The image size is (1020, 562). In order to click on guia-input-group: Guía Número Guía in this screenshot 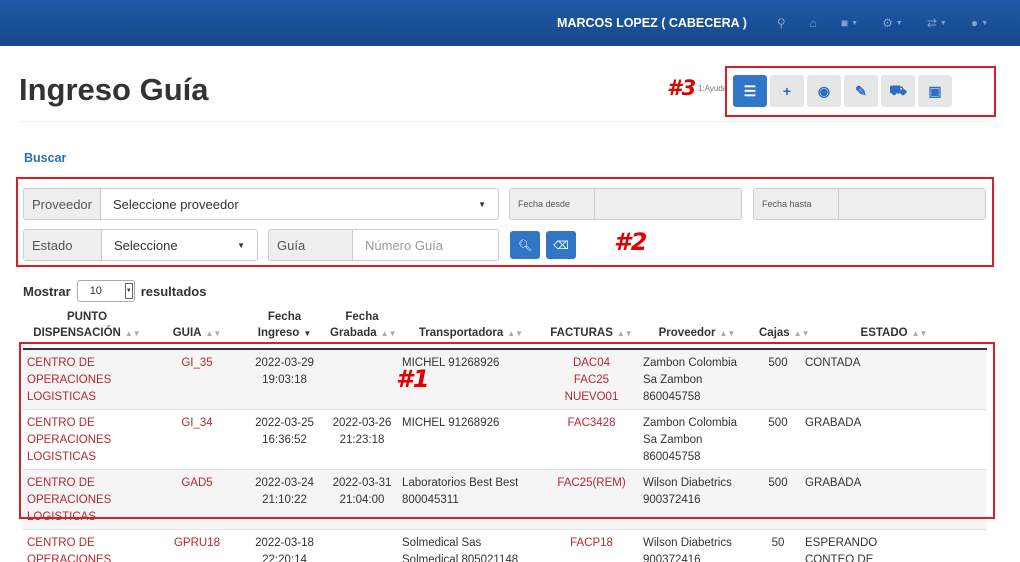, I will do `click(383, 245)`.